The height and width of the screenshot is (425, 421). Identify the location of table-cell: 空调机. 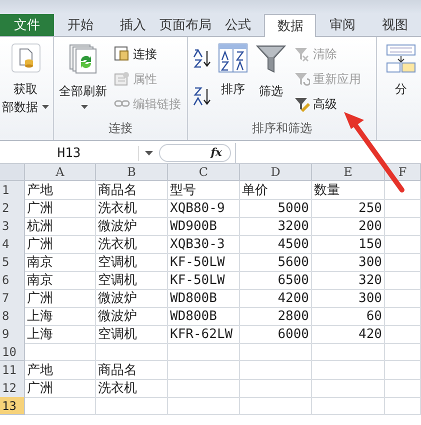
(132, 280).